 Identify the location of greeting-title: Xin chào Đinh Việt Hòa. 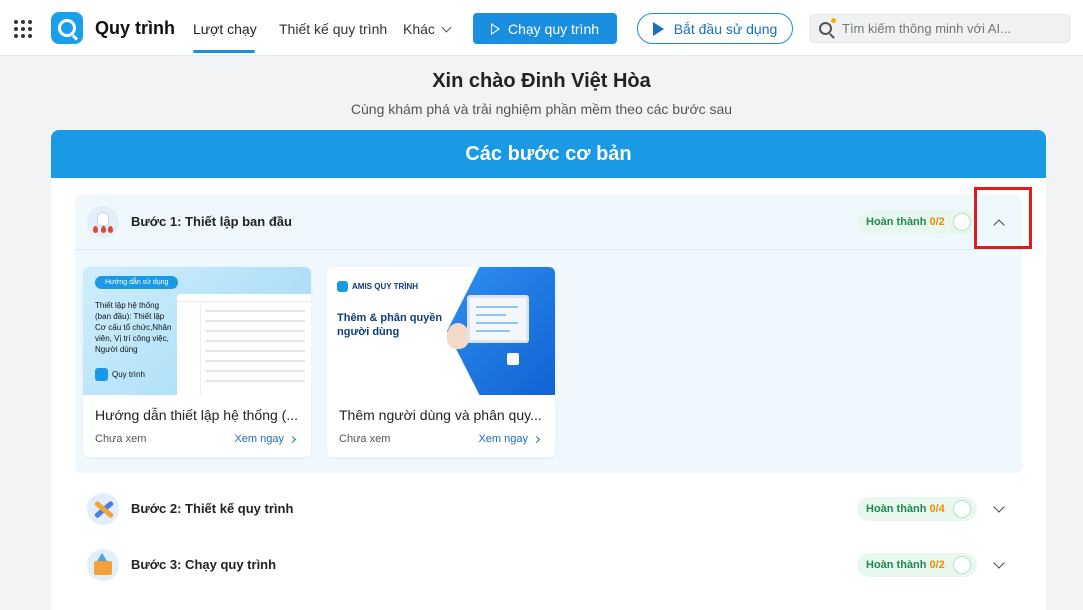
(541, 81).